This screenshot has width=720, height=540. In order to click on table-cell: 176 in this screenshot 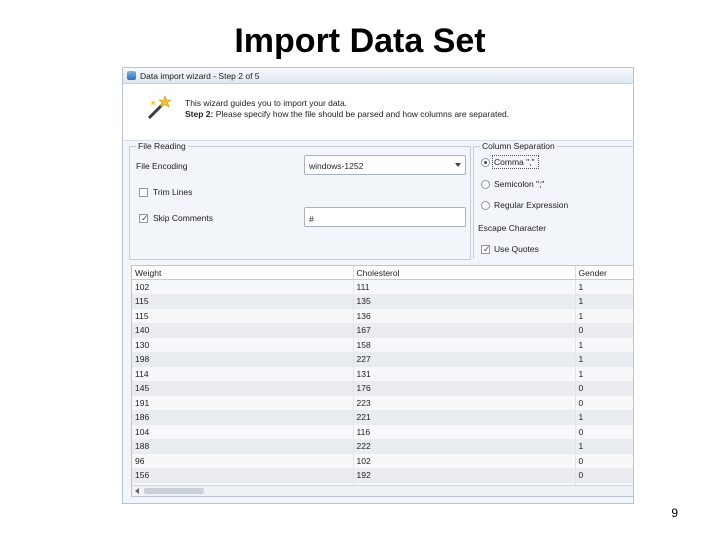, I will do `click(464, 388)`.